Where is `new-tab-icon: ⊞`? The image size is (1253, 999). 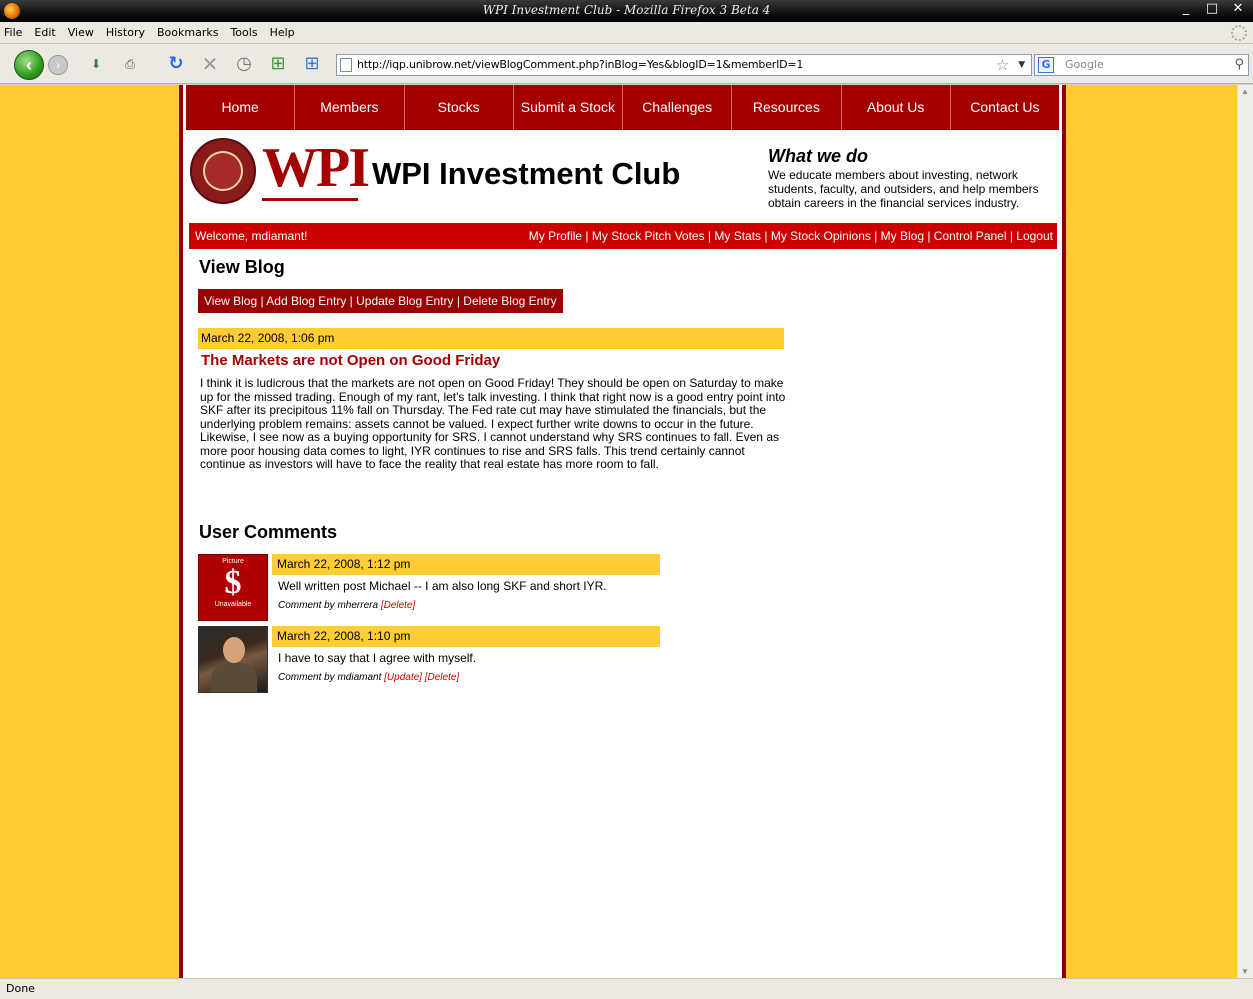
new-tab-icon: ⊞ is located at coordinates (278, 64).